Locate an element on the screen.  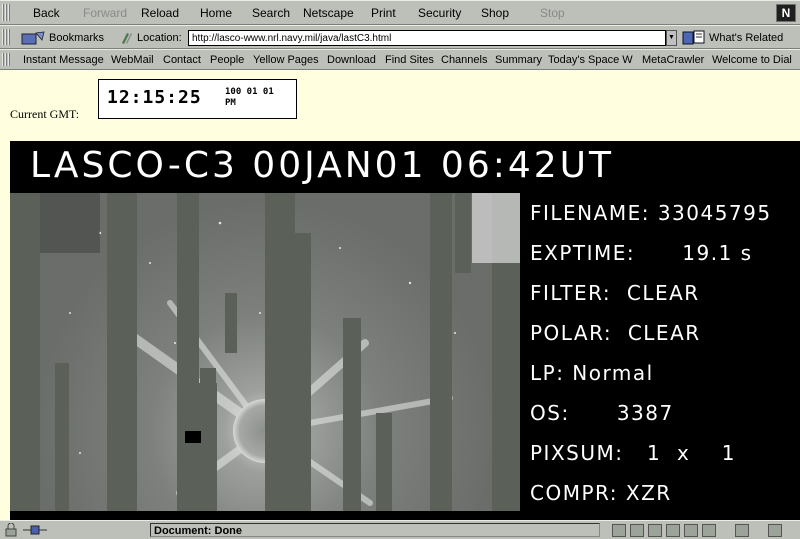
whats-related-icon is located at coordinates (693, 37).